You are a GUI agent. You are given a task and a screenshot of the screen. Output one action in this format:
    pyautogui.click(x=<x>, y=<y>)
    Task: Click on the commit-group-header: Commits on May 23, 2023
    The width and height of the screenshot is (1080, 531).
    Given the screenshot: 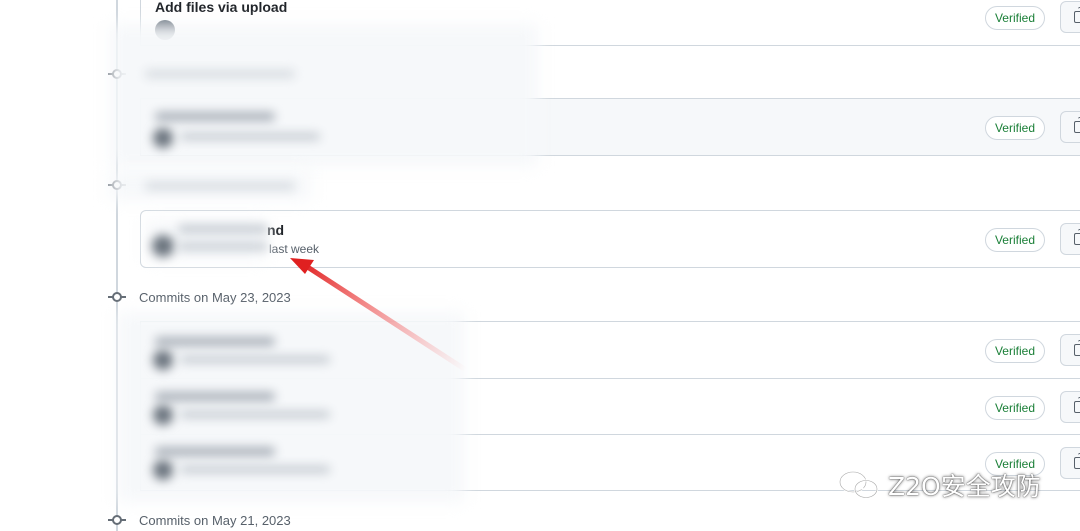 What is the action you would take?
    pyautogui.click(x=199, y=297)
    